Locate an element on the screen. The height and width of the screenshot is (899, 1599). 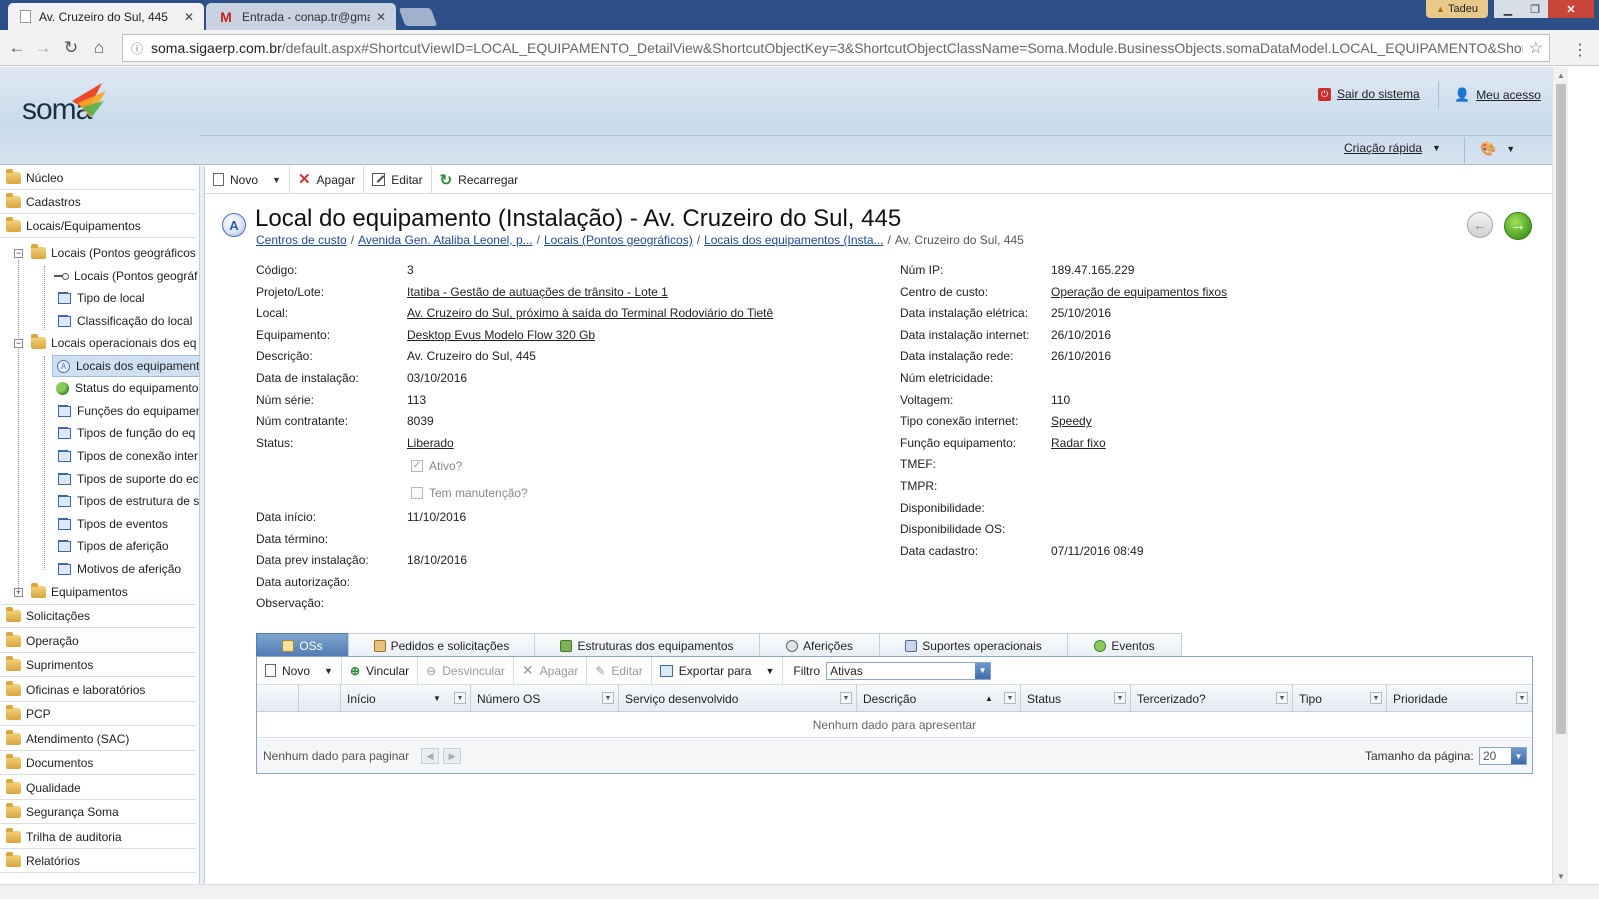
breadcrumb-link: Centros de custo is located at coordinates (301, 240).